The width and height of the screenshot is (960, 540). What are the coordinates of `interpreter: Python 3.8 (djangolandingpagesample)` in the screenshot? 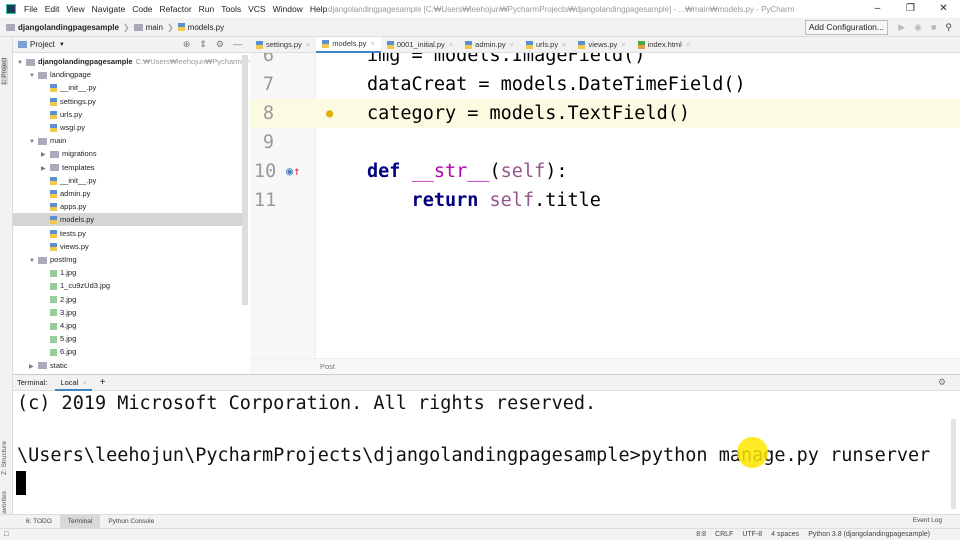 It's located at (869, 534).